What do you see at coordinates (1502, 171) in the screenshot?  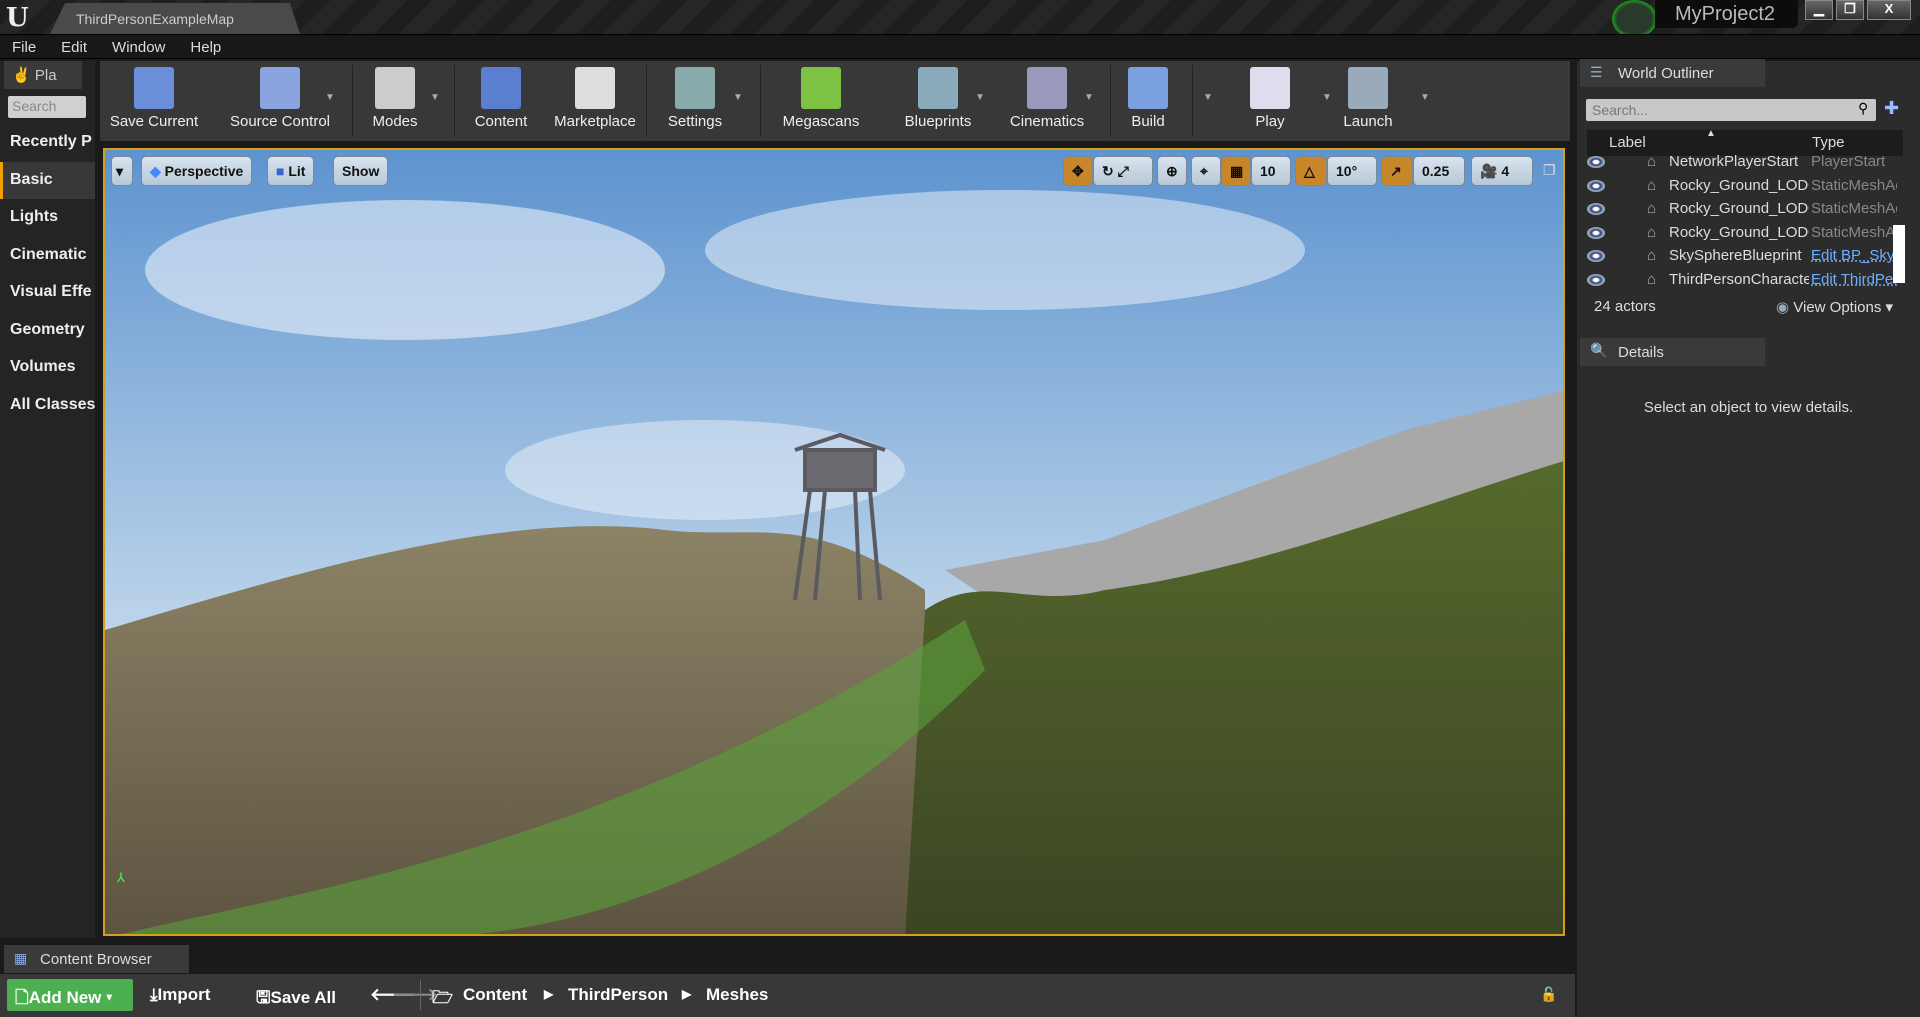 I see `camera-speed: 🎥 4` at bounding box center [1502, 171].